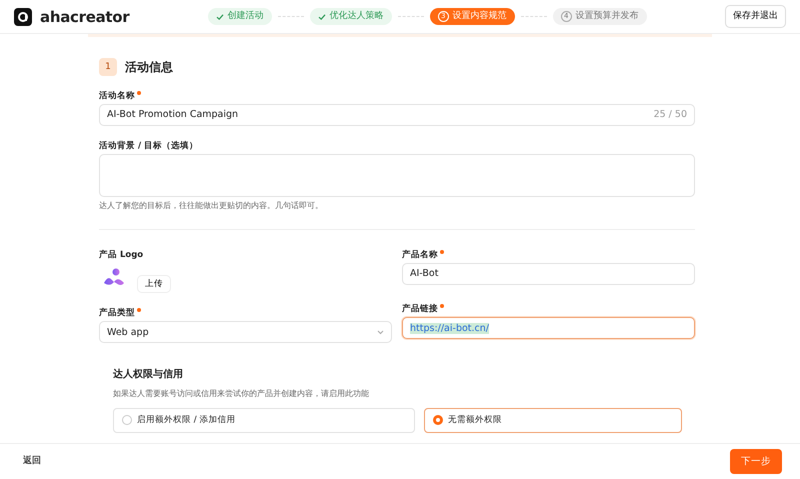  What do you see at coordinates (755, 16) in the screenshot?
I see `save-exit-button: 保存并退出` at bounding box center [755, 16].